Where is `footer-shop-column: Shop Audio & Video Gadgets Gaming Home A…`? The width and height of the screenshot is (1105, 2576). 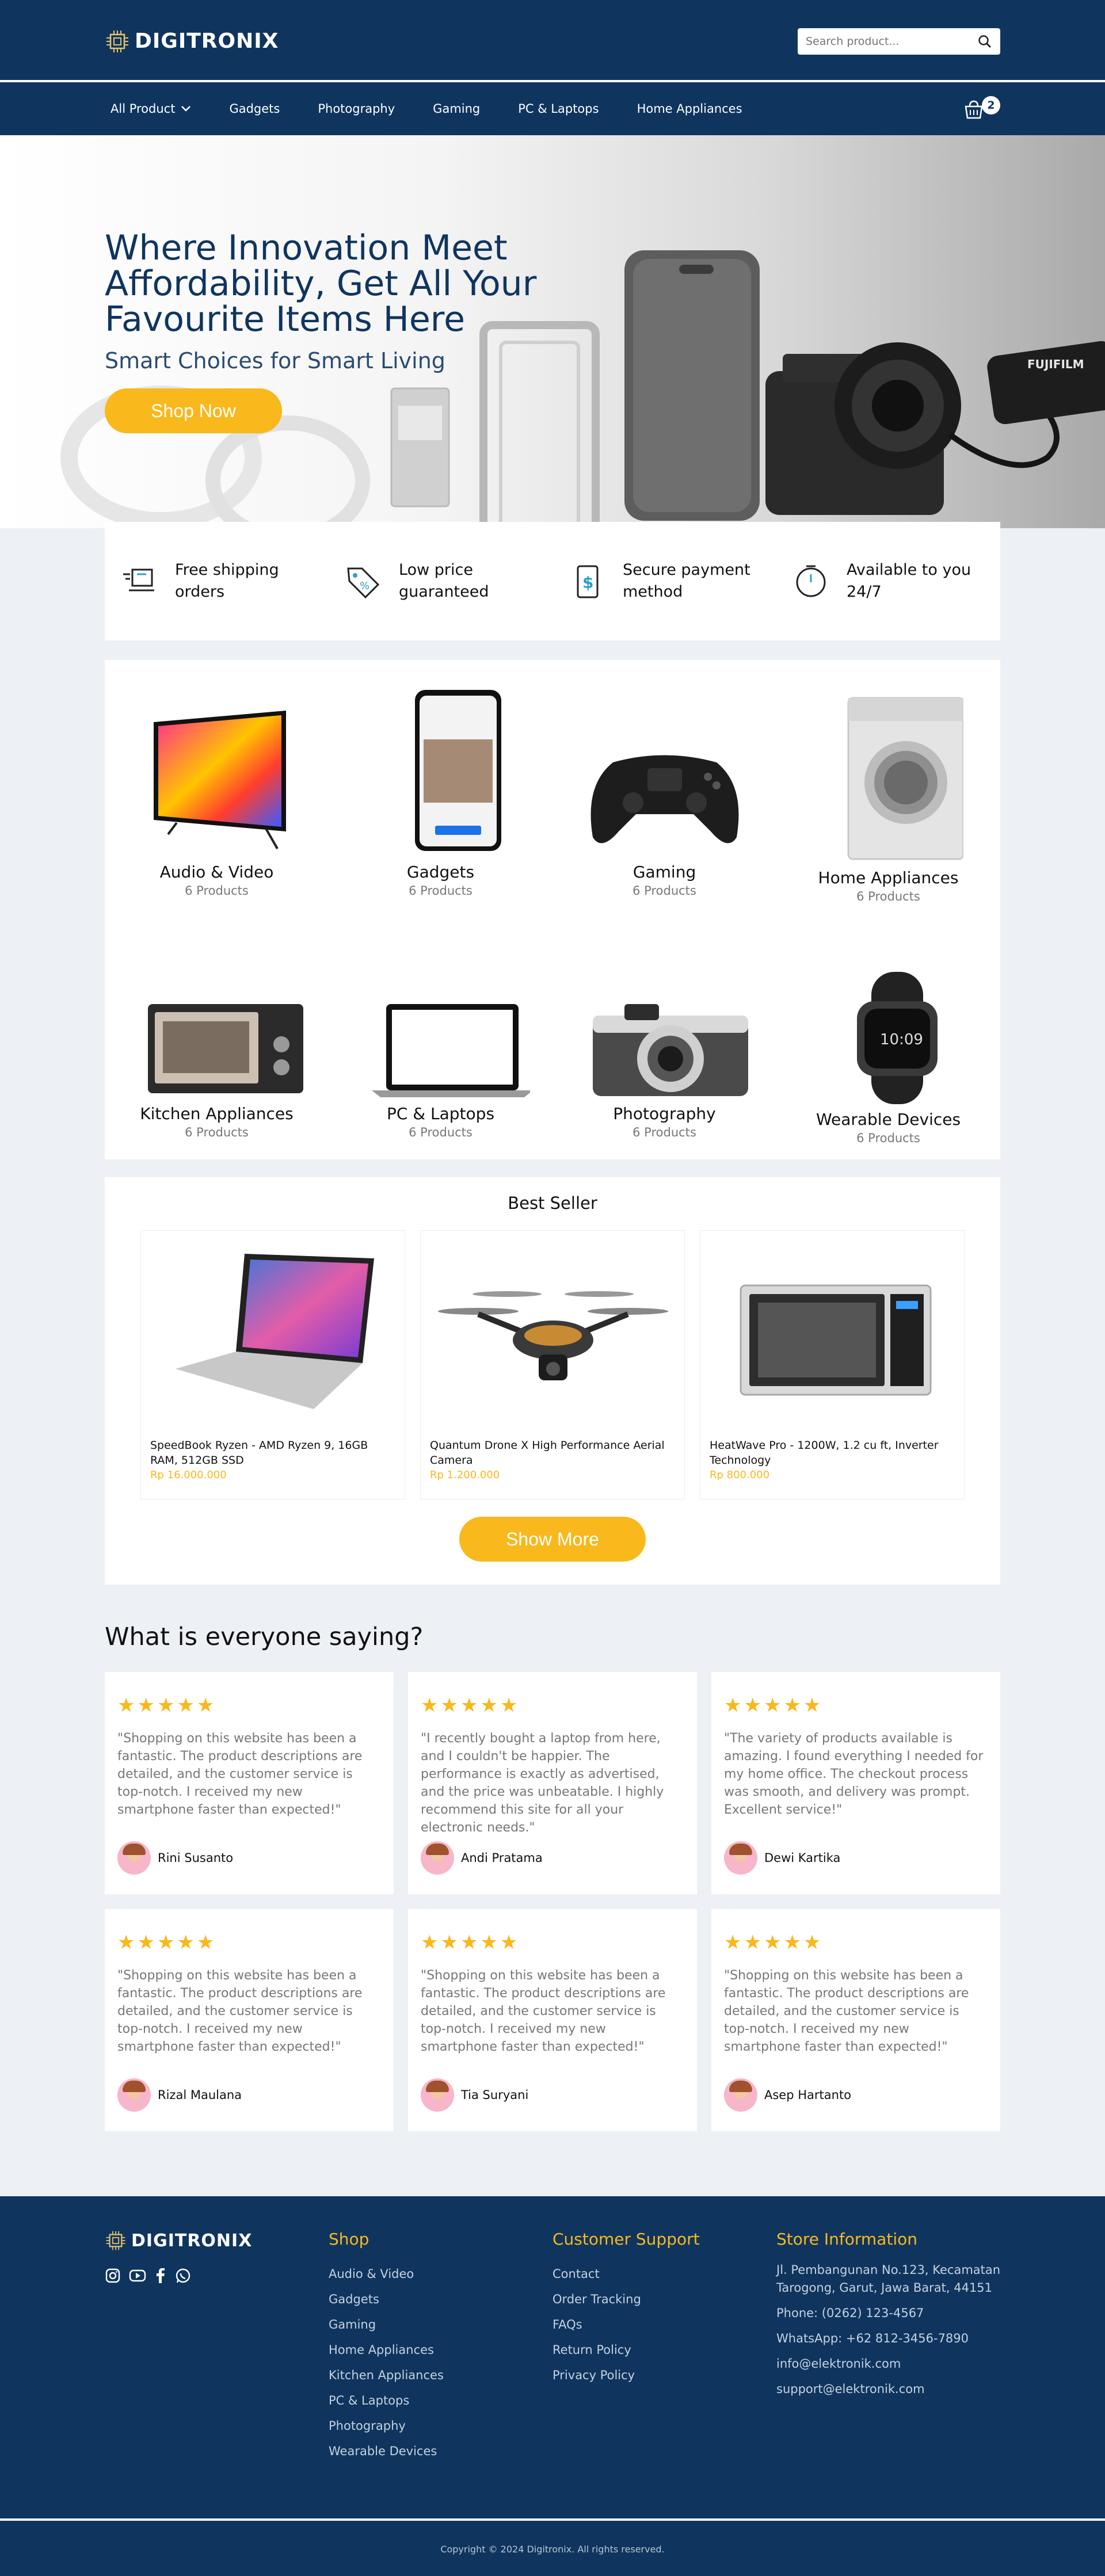
footer-shop-column: Shop Audio & Video Gadgets Gaming Home A… is located at coordinates (386, 2347).